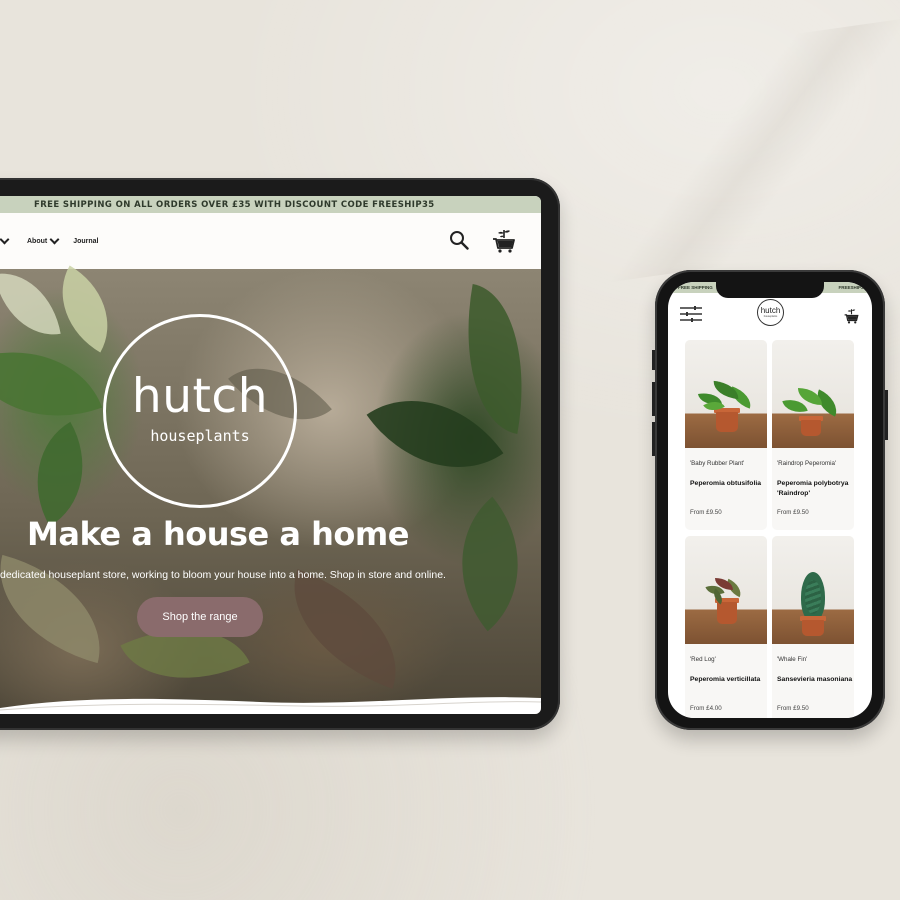  What do you see at coordinates (717, 463) in the screenshot?
I see `product-common-name: 'Baby Rubber Plant'` at bounding box center [717, 463].